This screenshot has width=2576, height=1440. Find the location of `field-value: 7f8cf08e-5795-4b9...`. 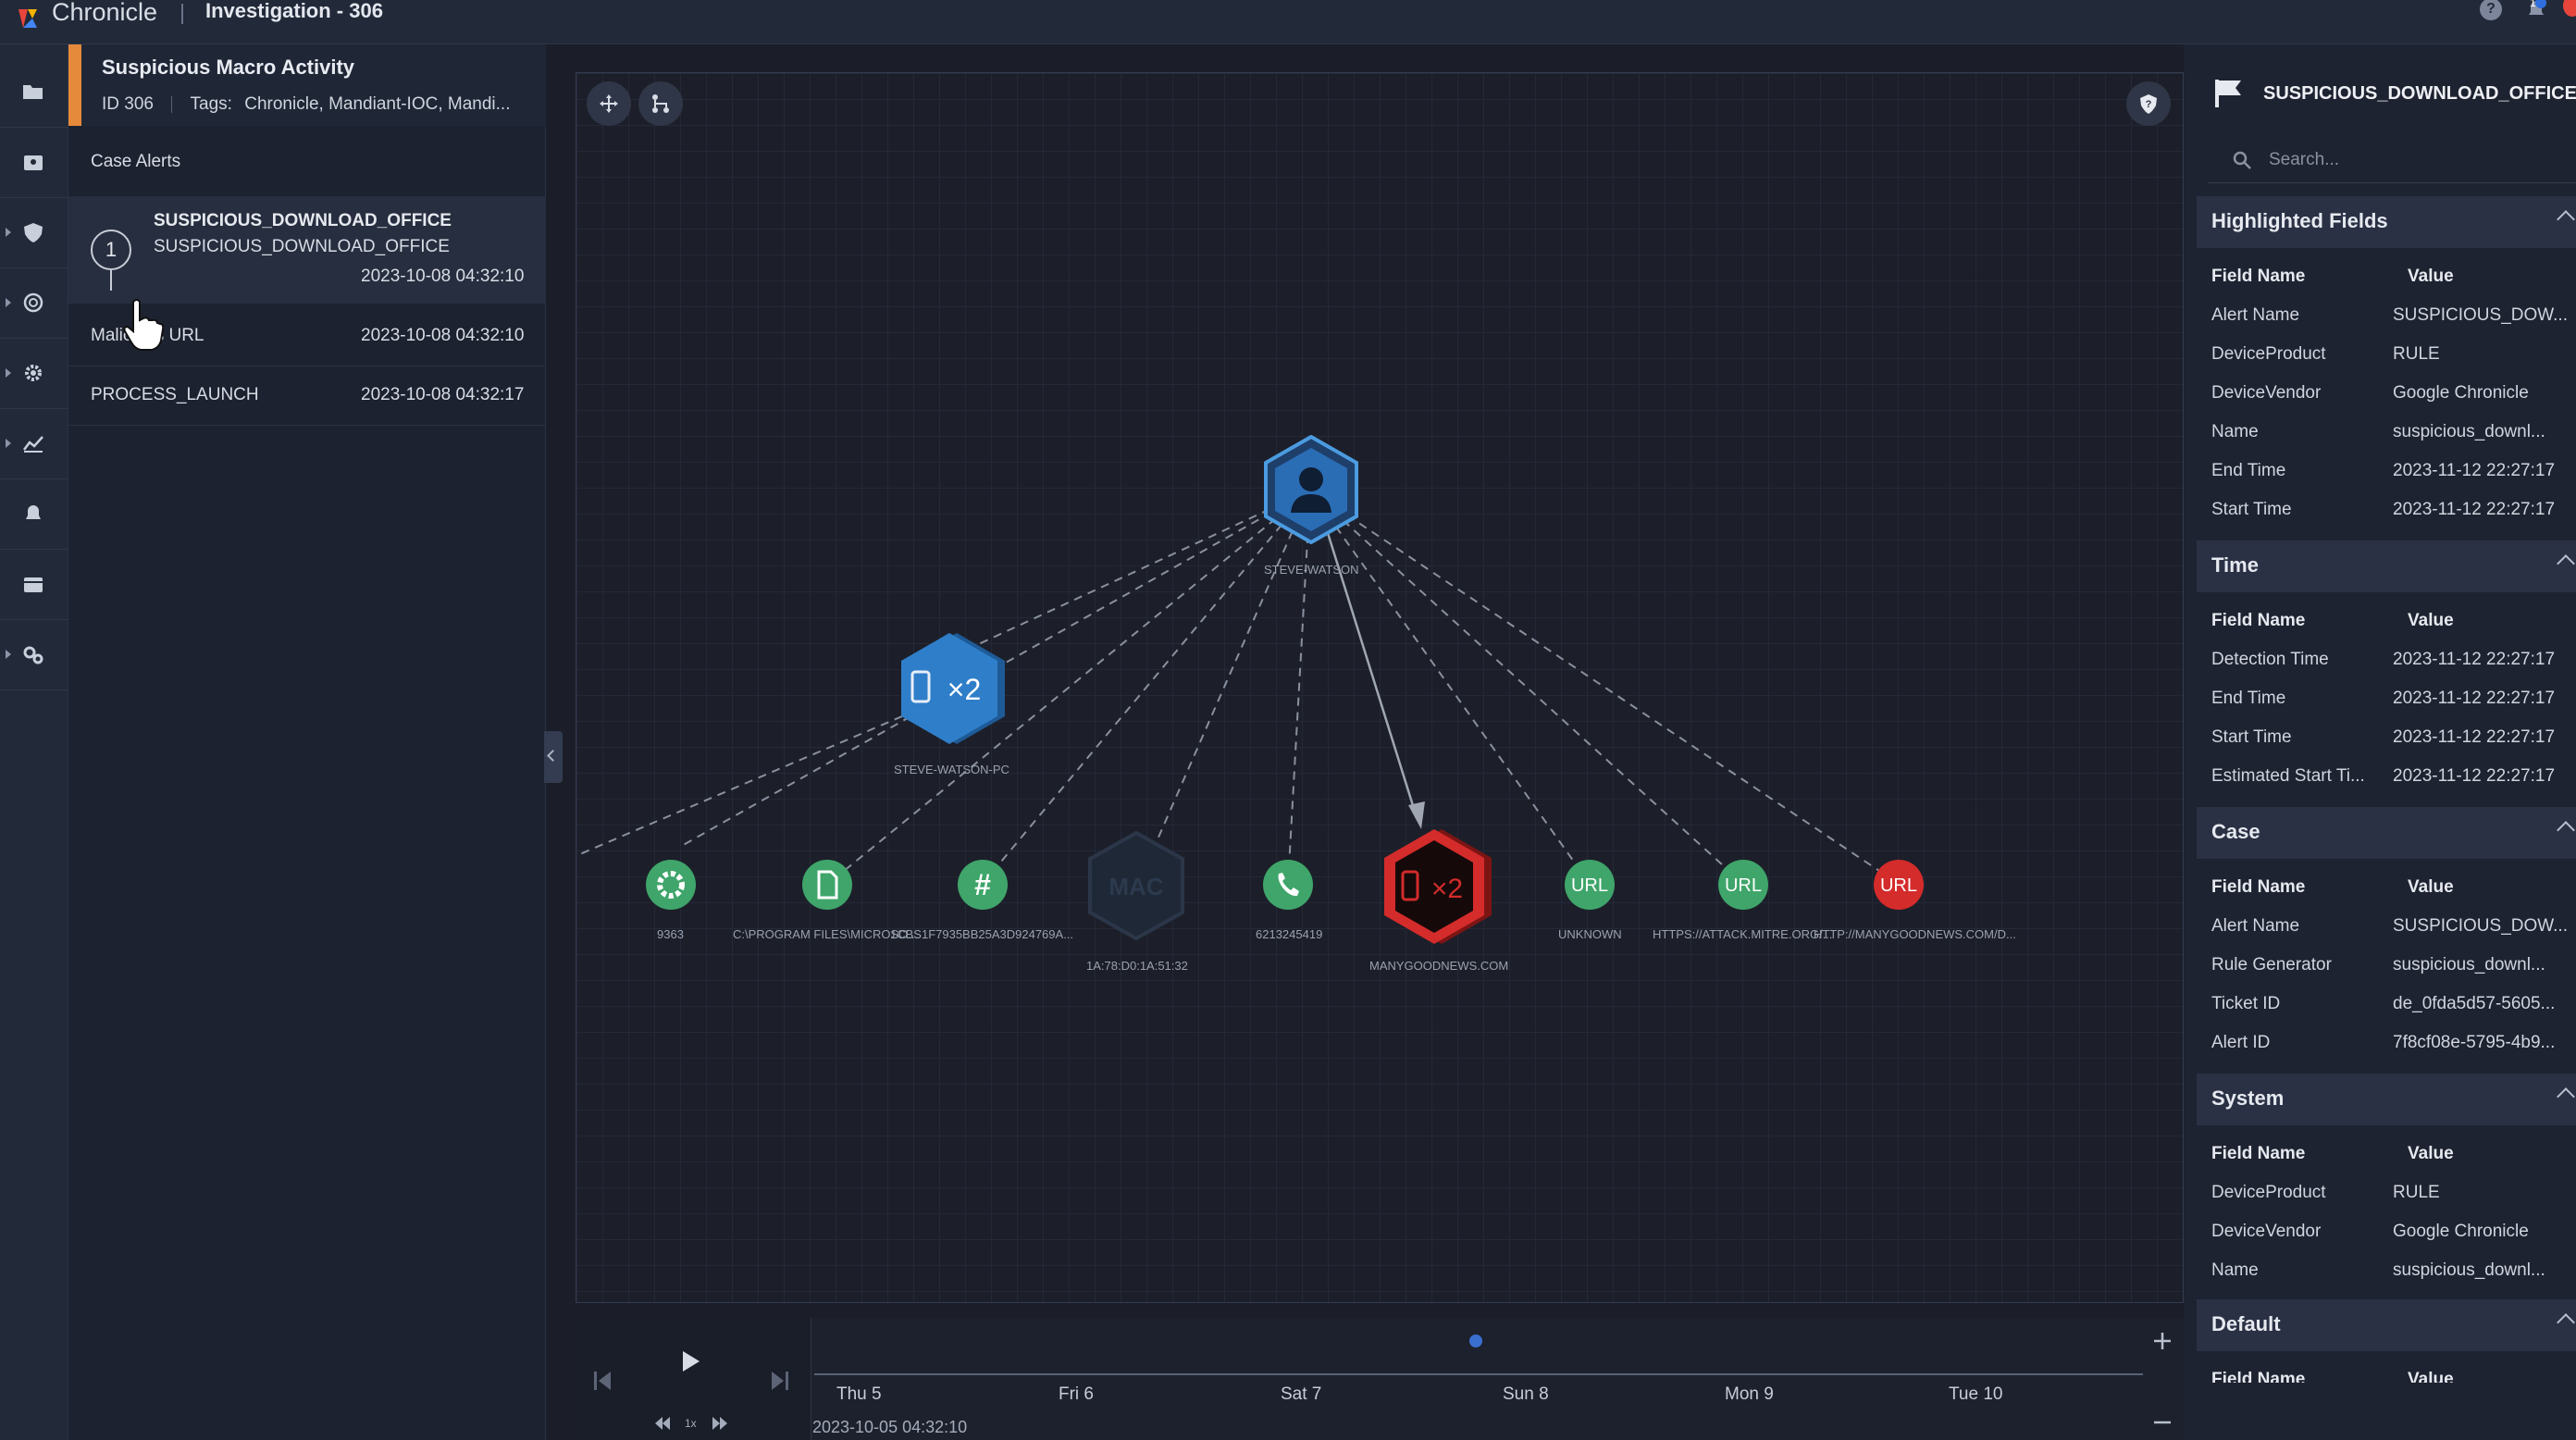

field-value: 7f8cf08e-5795-4b9... is located at coordinates (2474, 1042).